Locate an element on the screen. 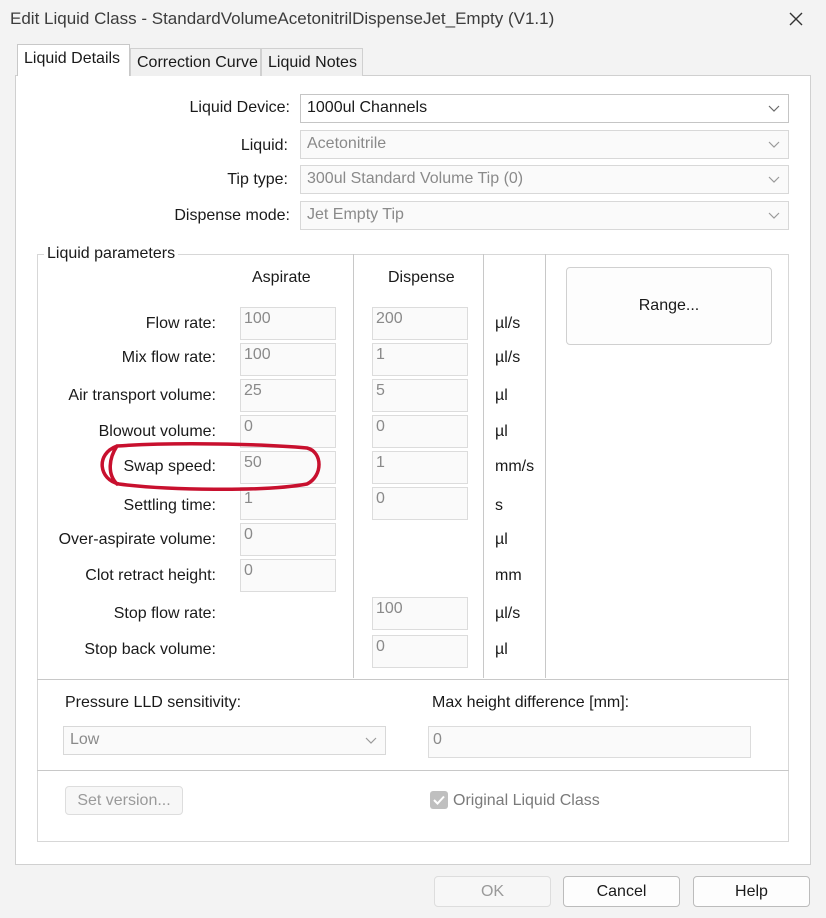 This screenshot has height=918, width=826. param-label: Mix flow rate: is located at coordinates (168, 357).